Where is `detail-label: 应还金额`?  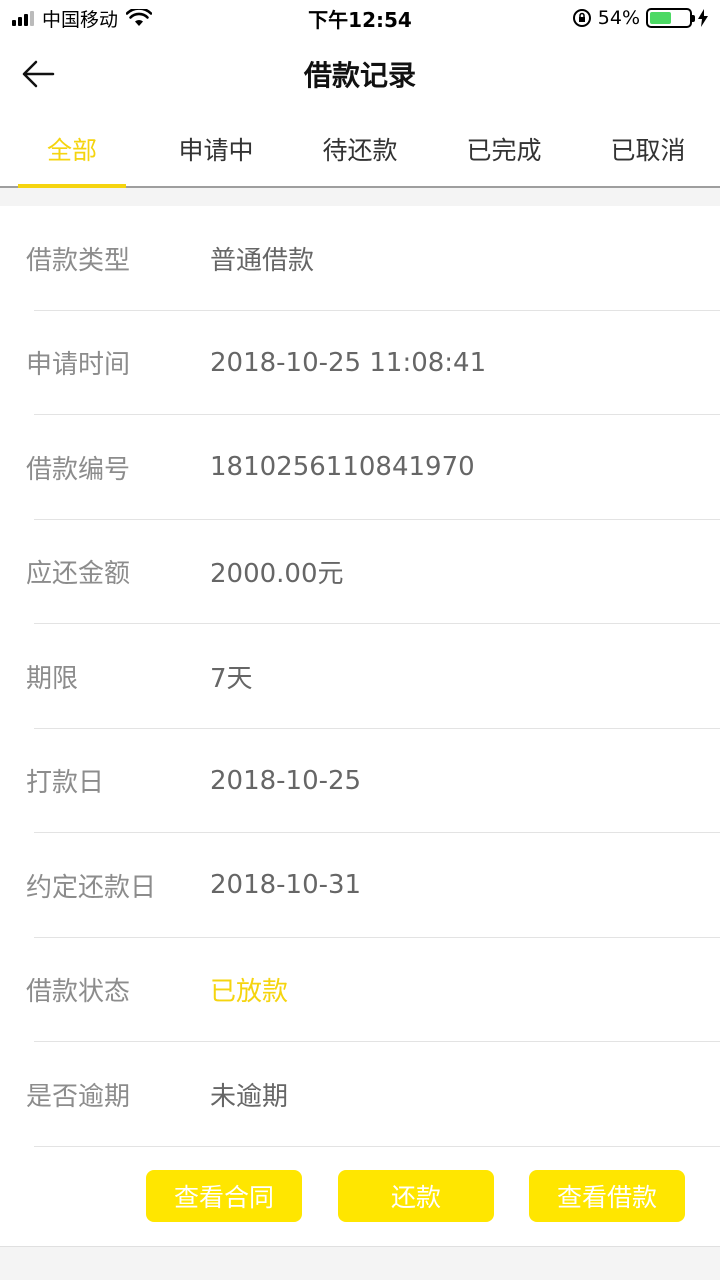
detail-label: 应还金额 is located at coordinates (78, 574).